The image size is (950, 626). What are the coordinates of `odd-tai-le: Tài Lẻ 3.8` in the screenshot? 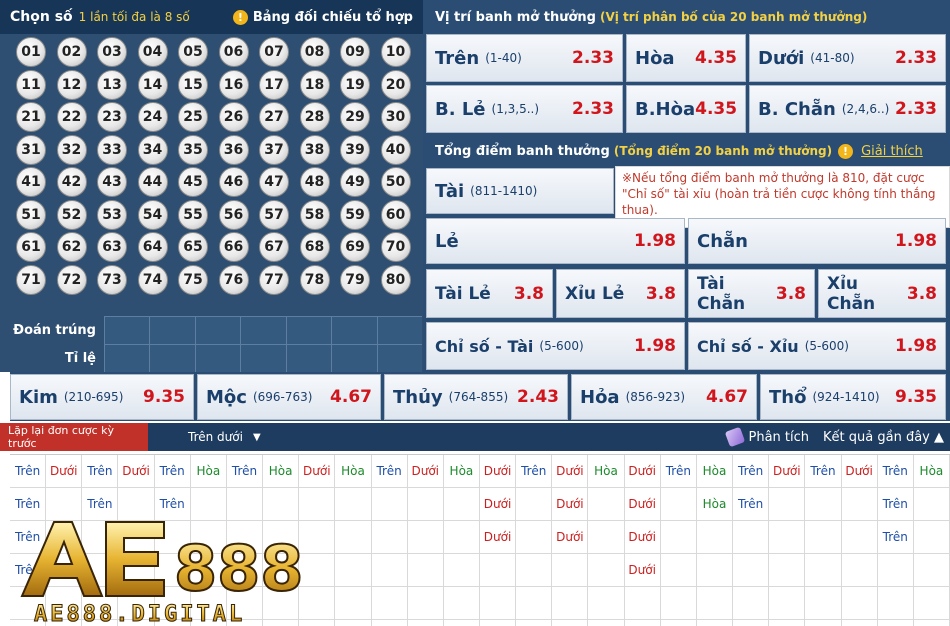 It's located at (489, 293).